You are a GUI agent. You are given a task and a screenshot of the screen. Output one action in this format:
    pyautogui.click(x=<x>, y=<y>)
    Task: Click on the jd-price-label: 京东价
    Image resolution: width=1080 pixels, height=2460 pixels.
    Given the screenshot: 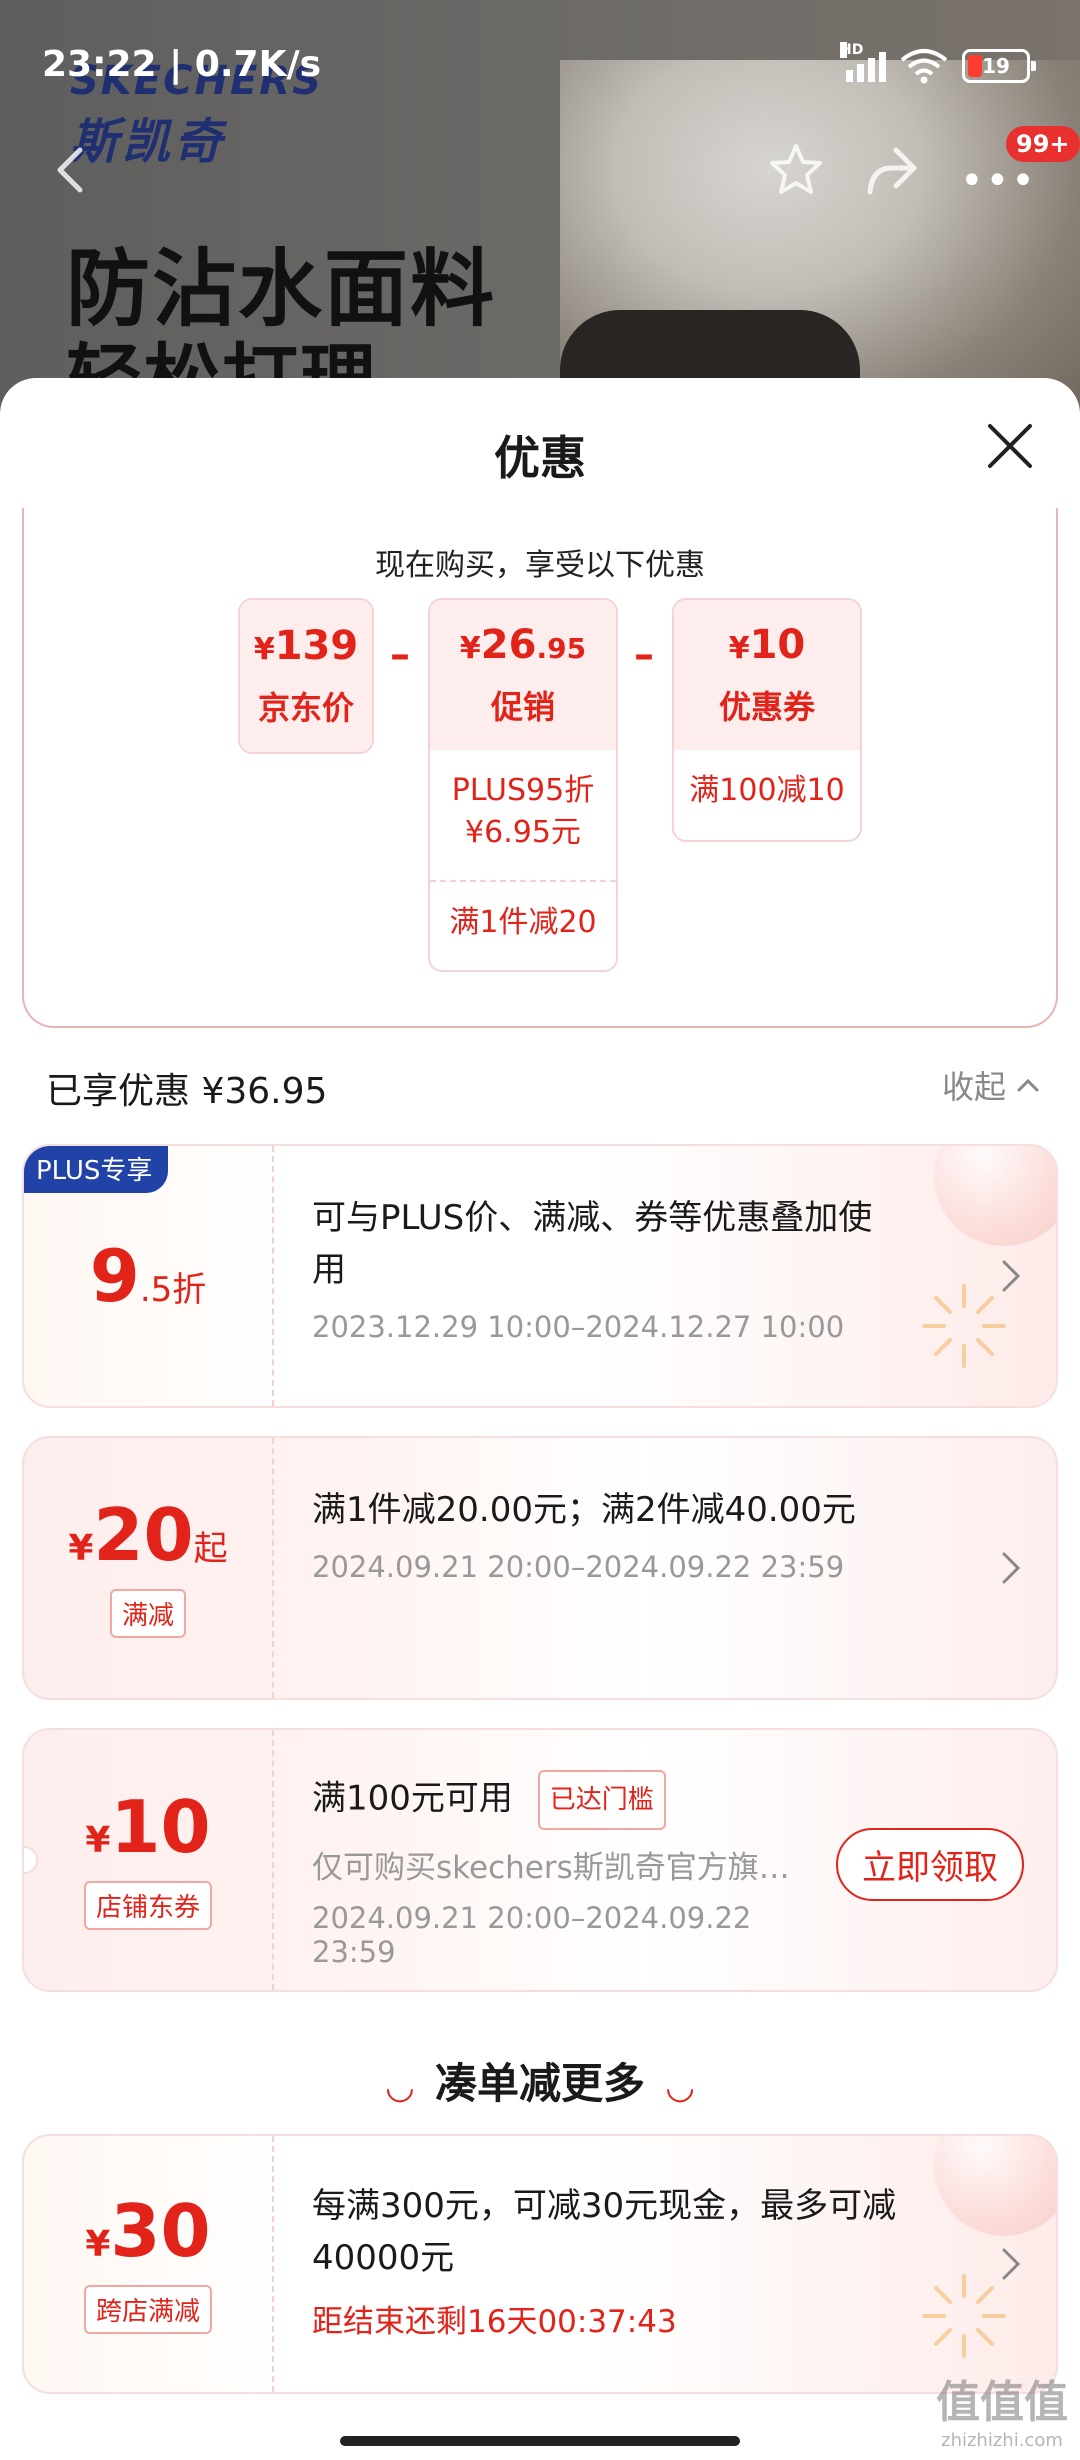 What is the action you would take?
    pyautogui.click(x=305, y=708)
    